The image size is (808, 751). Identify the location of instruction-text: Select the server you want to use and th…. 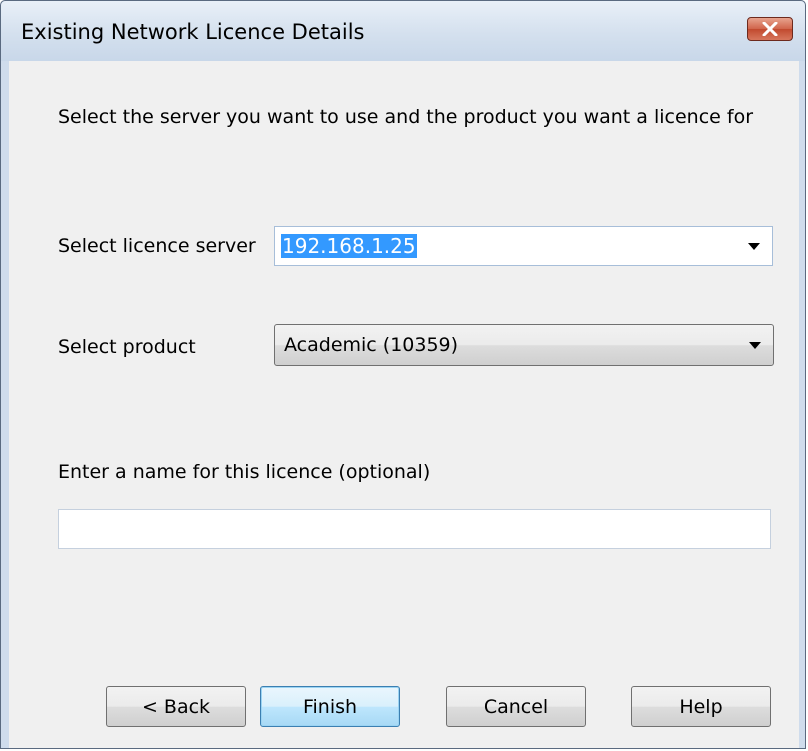
(406, 117).